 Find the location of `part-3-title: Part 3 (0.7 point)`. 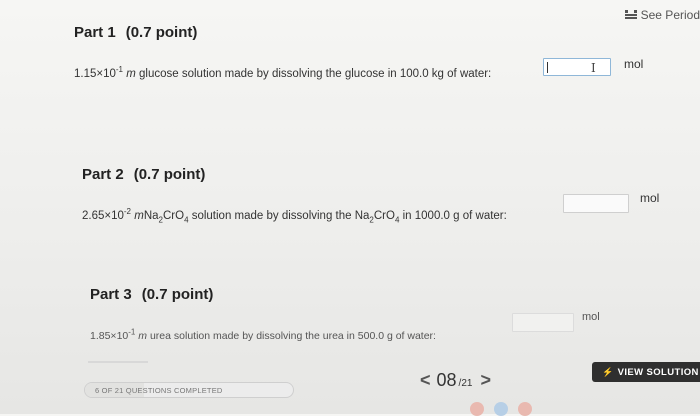

part-3-title: Part 3 (0.7 point) is located at coordinates (151, 294).